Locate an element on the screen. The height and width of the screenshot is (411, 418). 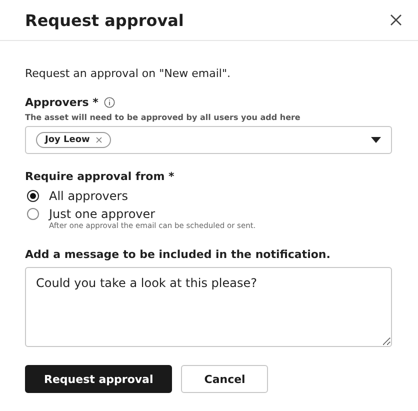
request-approval-button: Request approval is located at coordinates (98, 379).